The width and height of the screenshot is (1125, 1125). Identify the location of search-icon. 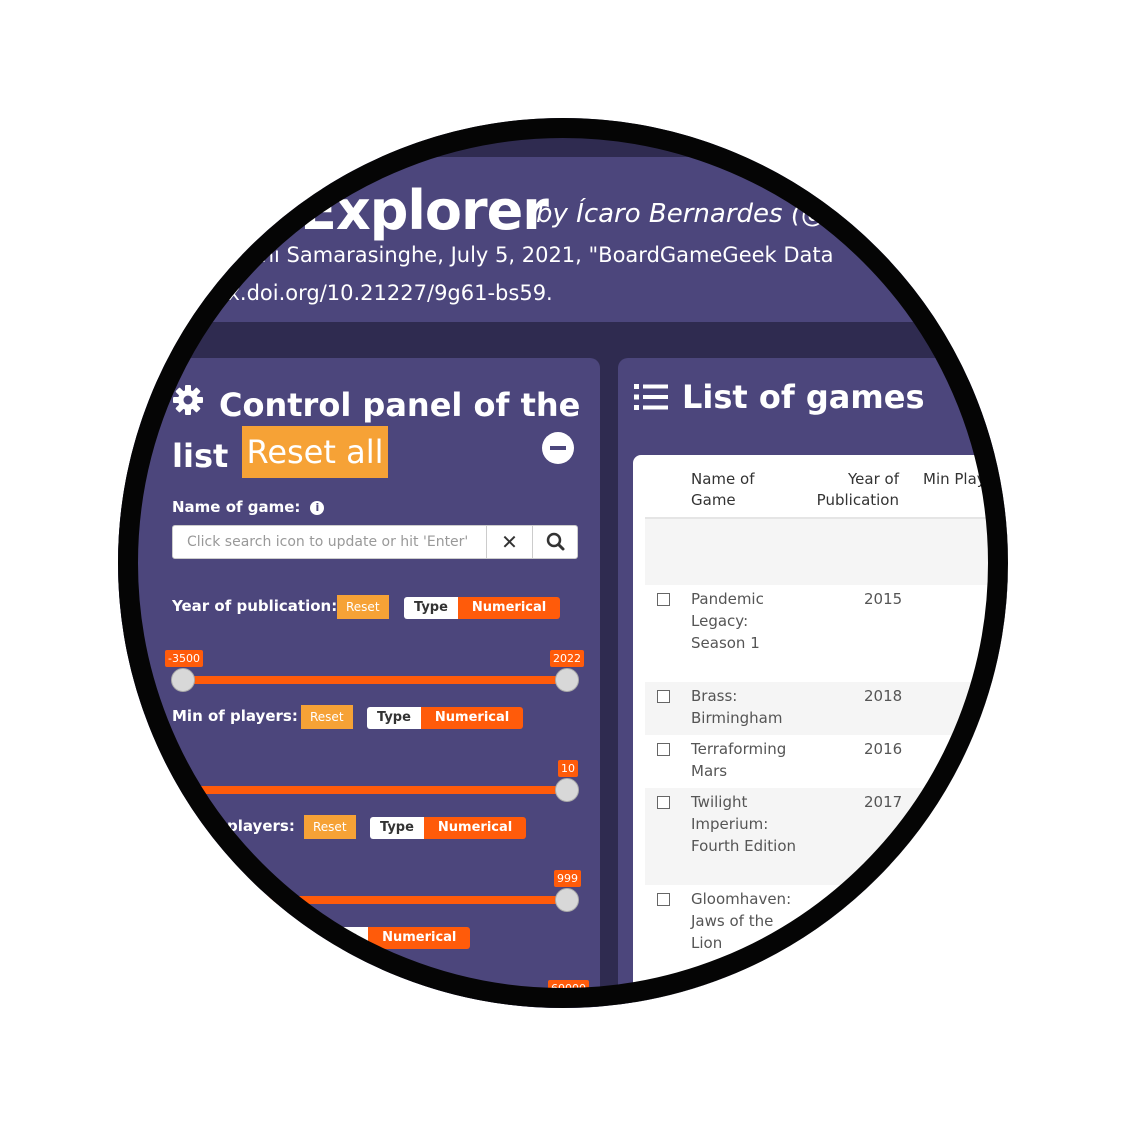
(555, 541).